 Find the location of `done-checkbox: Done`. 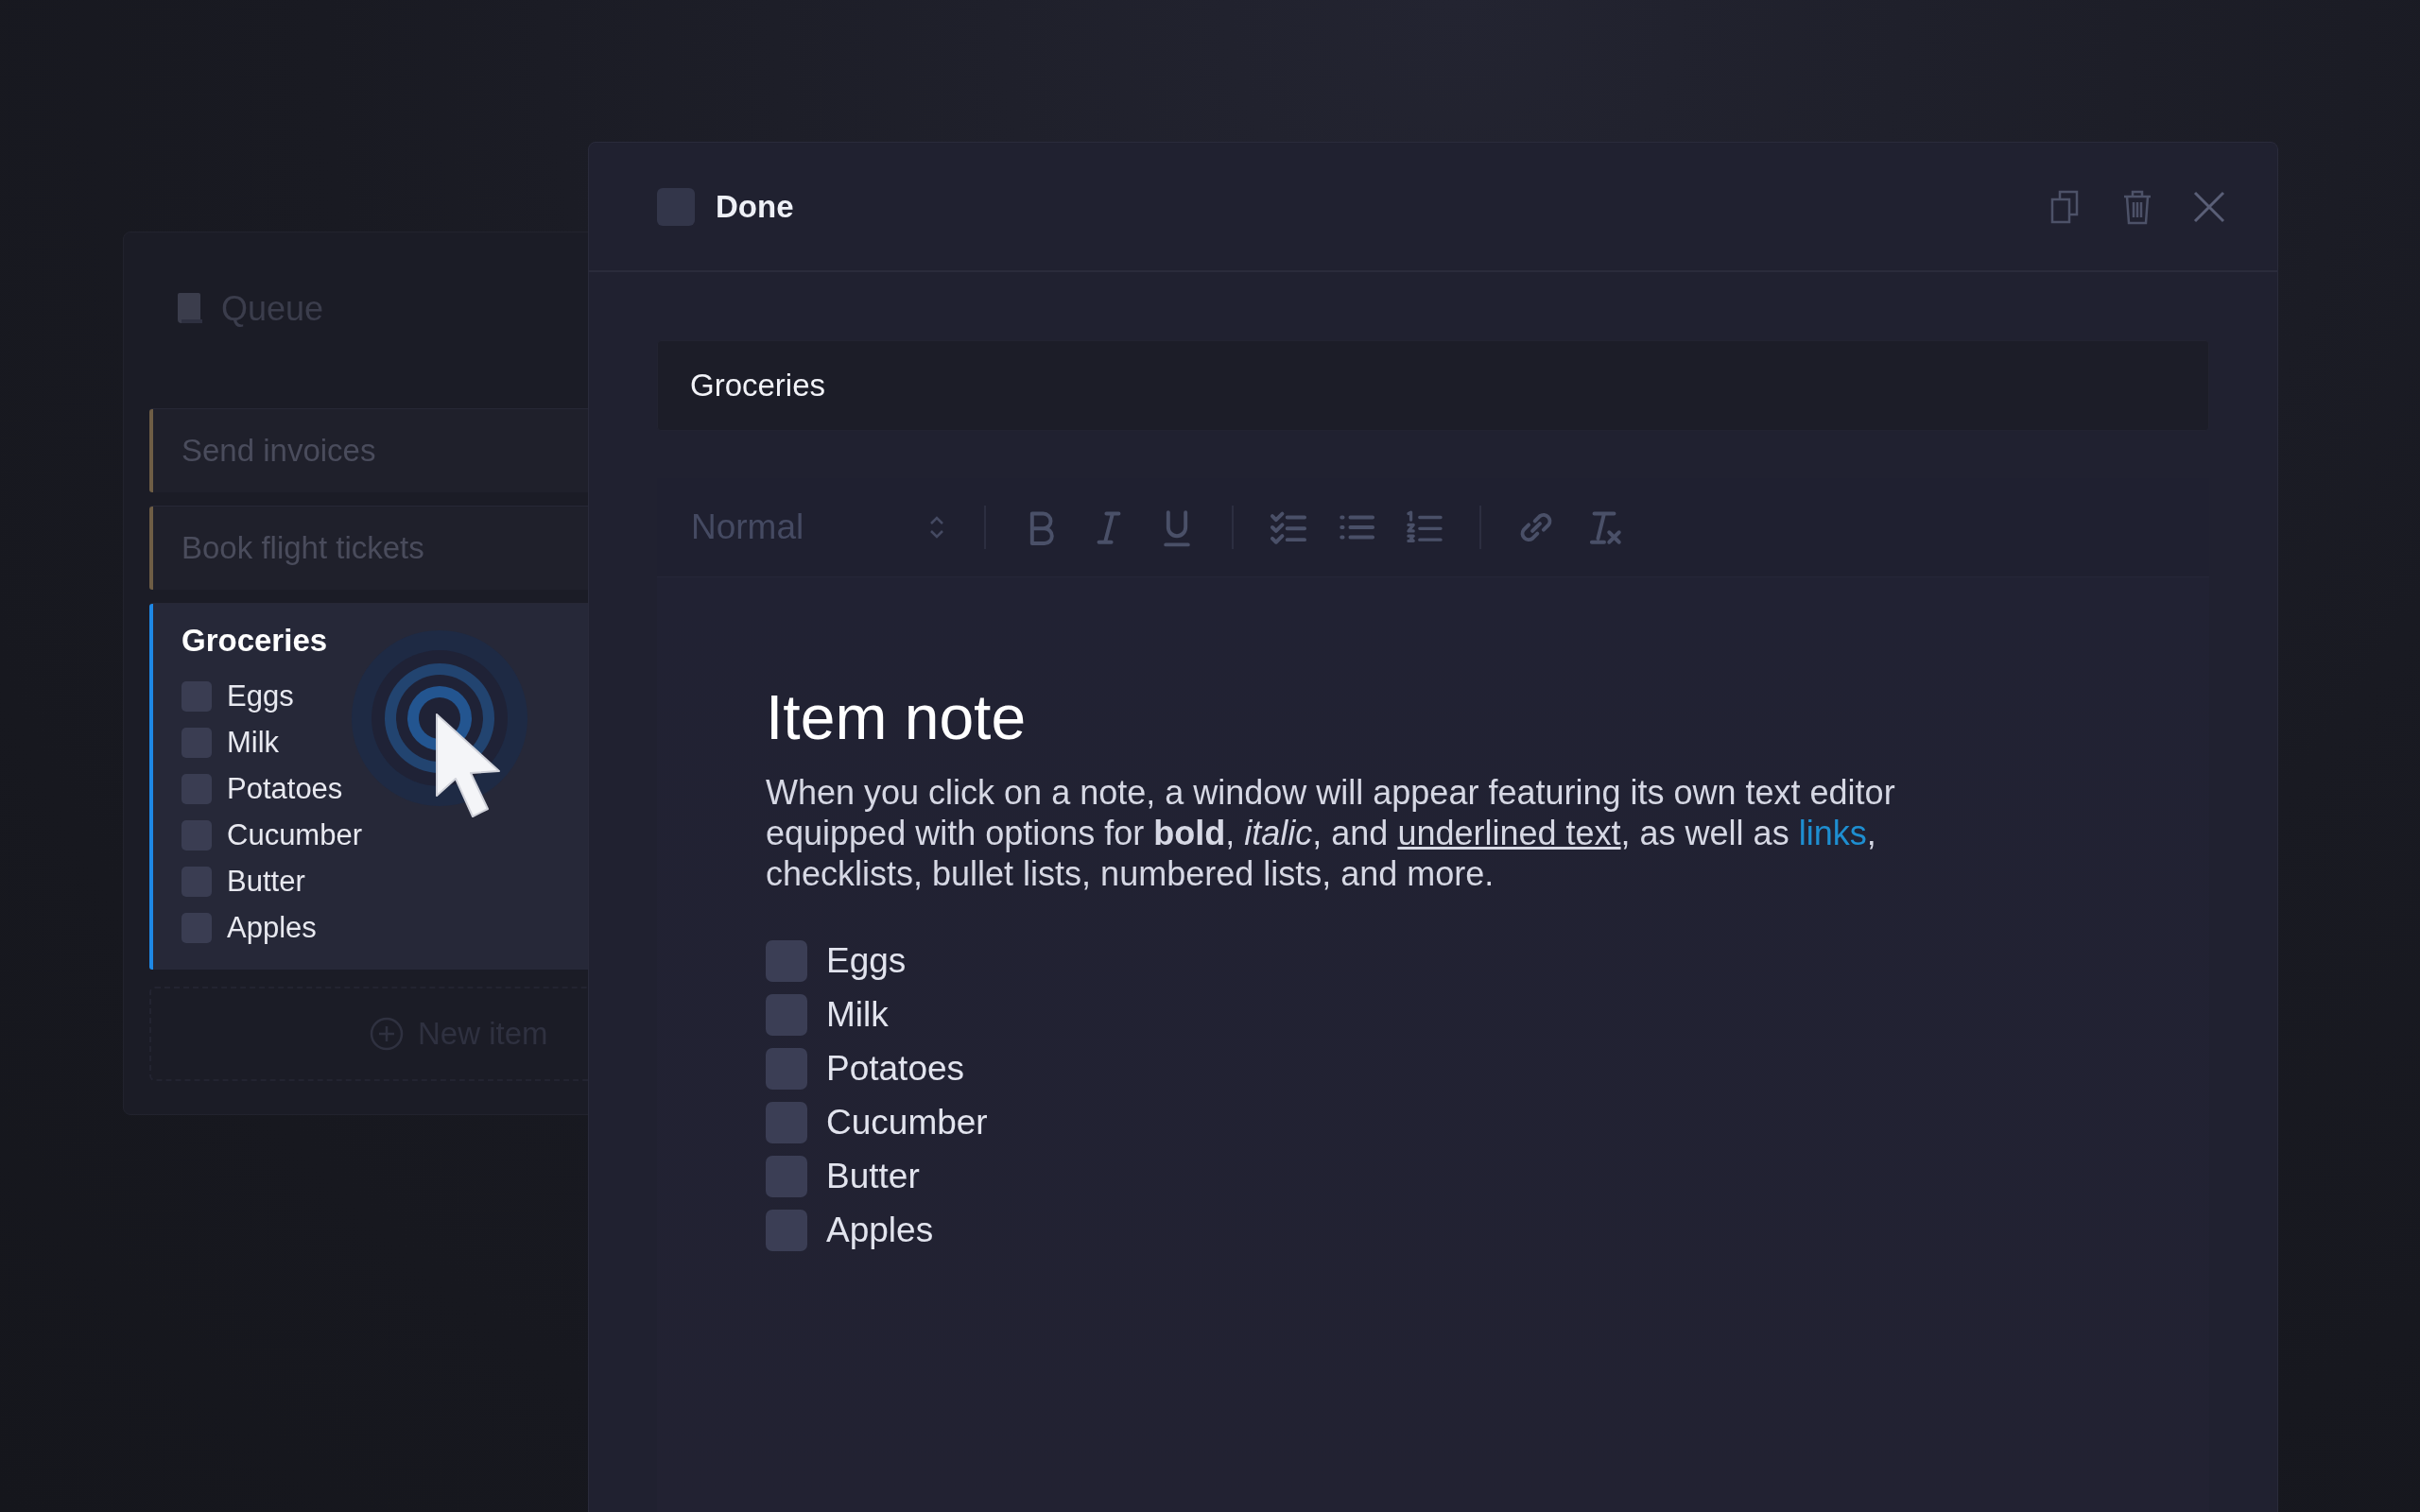

done-checkbox: Done is located at coordinates (725, 206).